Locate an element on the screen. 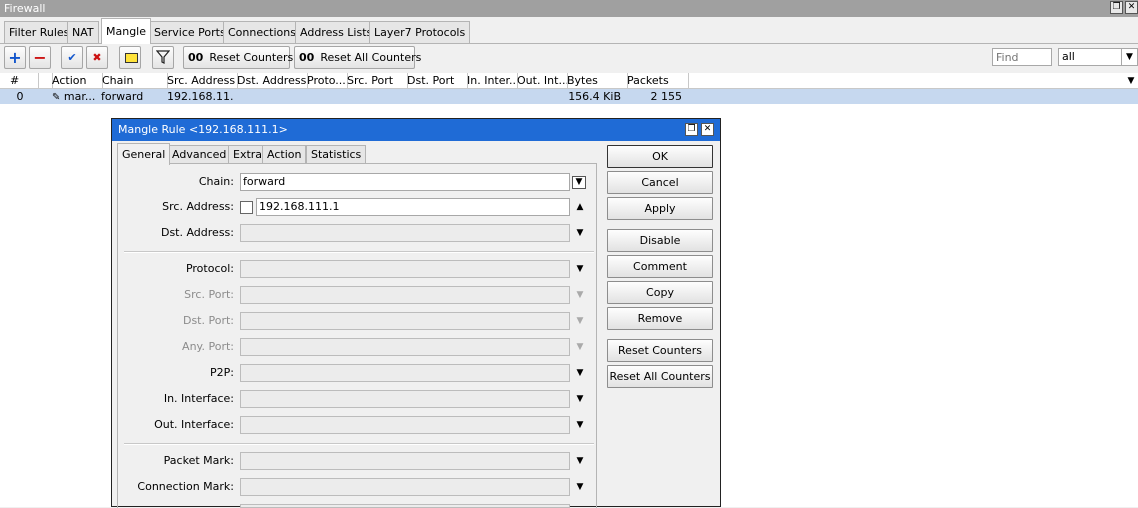 The width and height of the screenshot is (1138, 508). pencil-icon: ✎ is located at coordinates (56, 97).